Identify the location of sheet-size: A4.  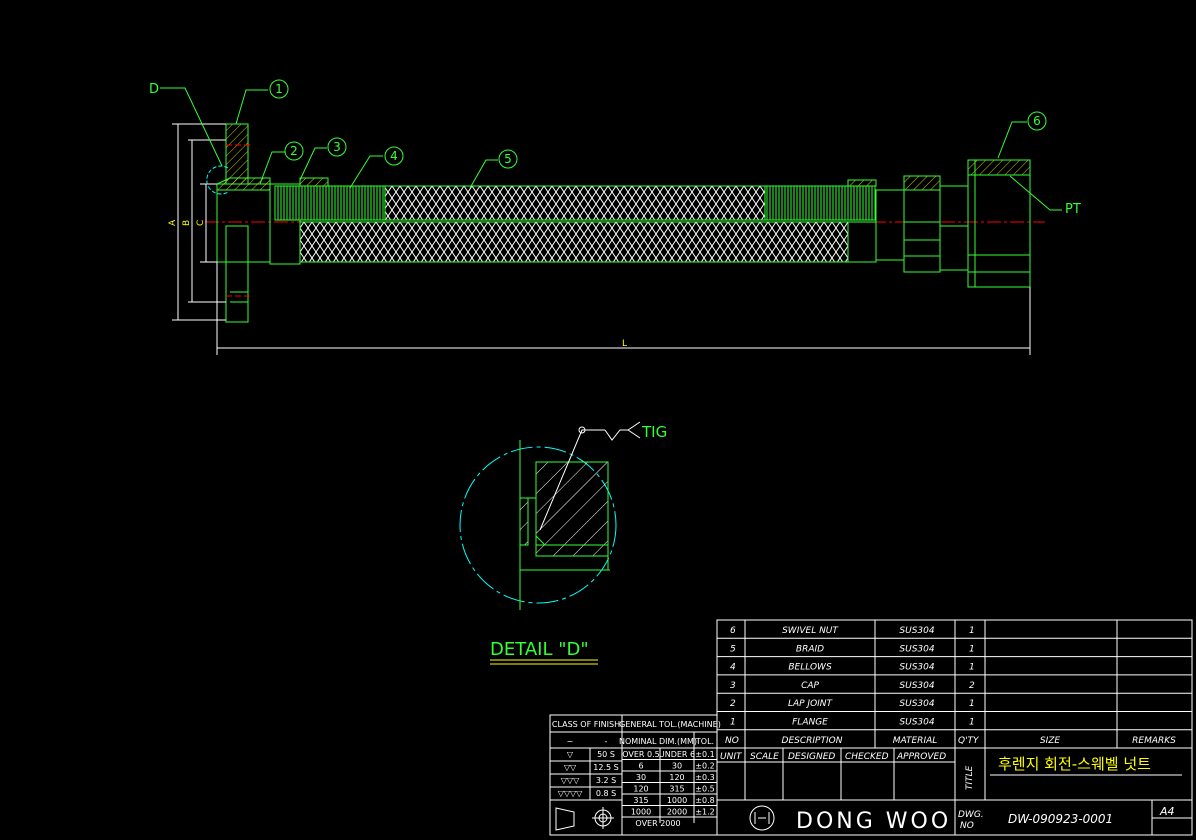
(1167, 811).